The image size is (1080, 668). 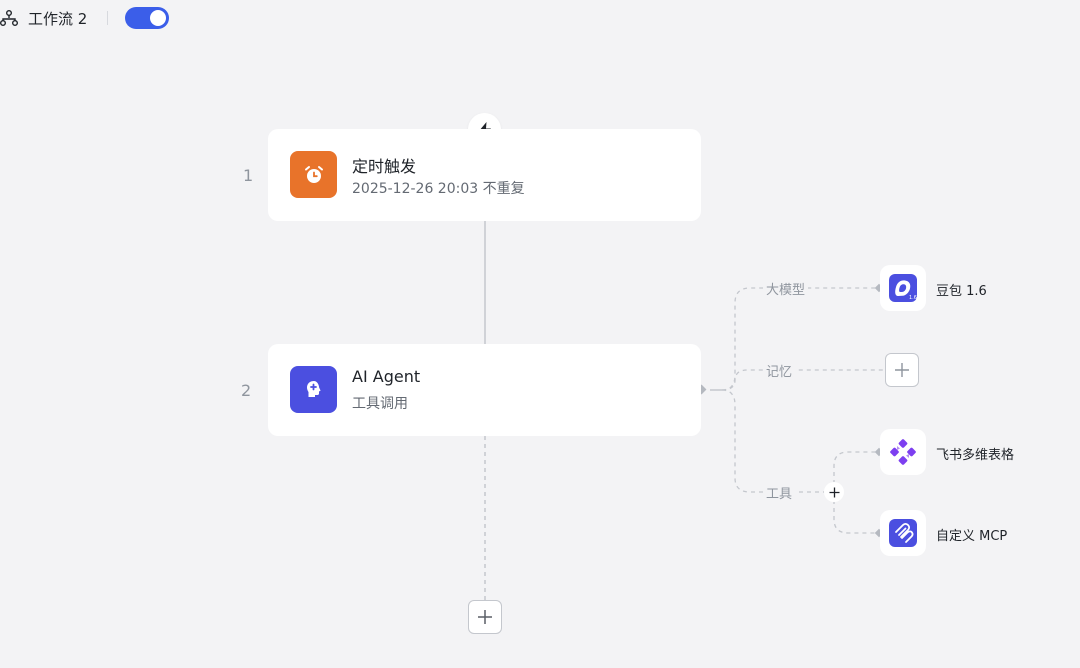 I want to click on agent-node-card: AI Agent 工具调用, so click(x=484, y=390).